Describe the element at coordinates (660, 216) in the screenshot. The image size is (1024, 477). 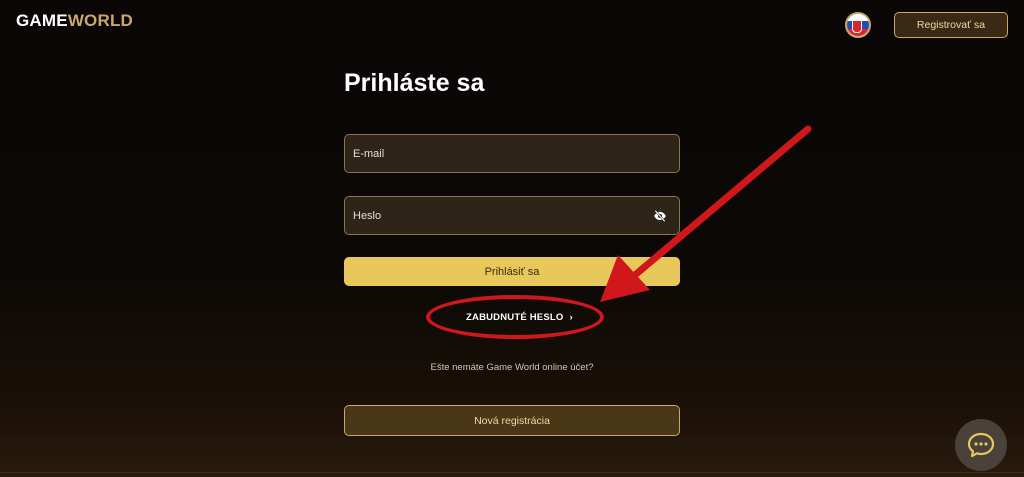
I see `eye-slash-icon` at that location.